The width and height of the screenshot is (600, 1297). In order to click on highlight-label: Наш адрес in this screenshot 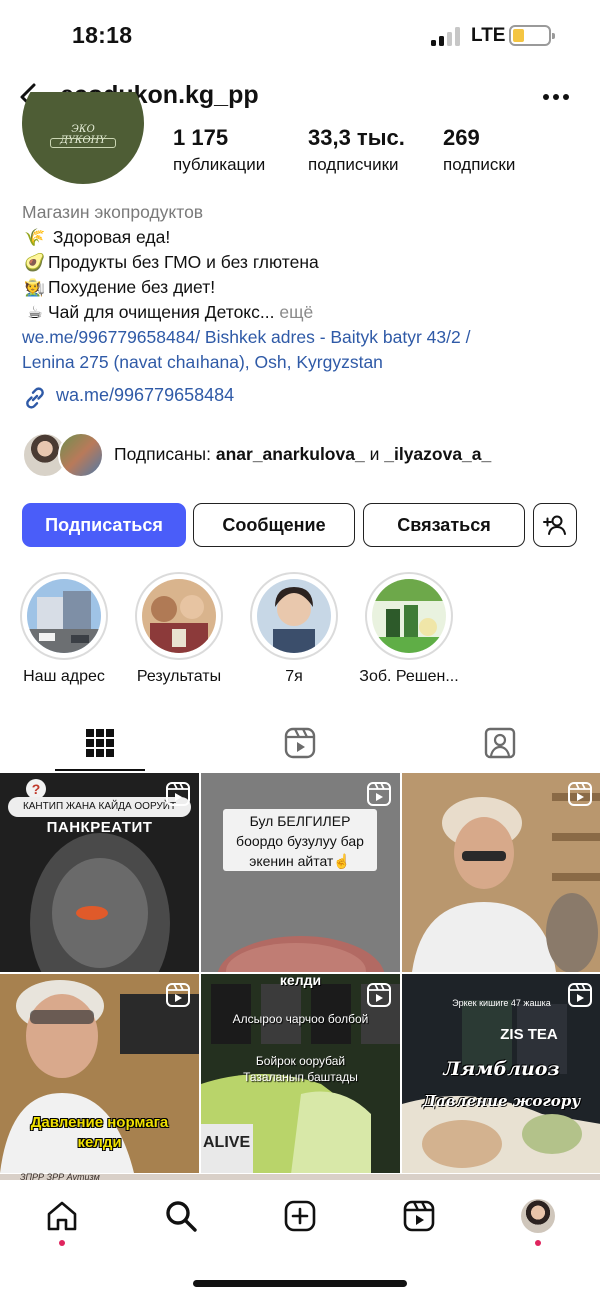, I will do `click(64, 676)`.